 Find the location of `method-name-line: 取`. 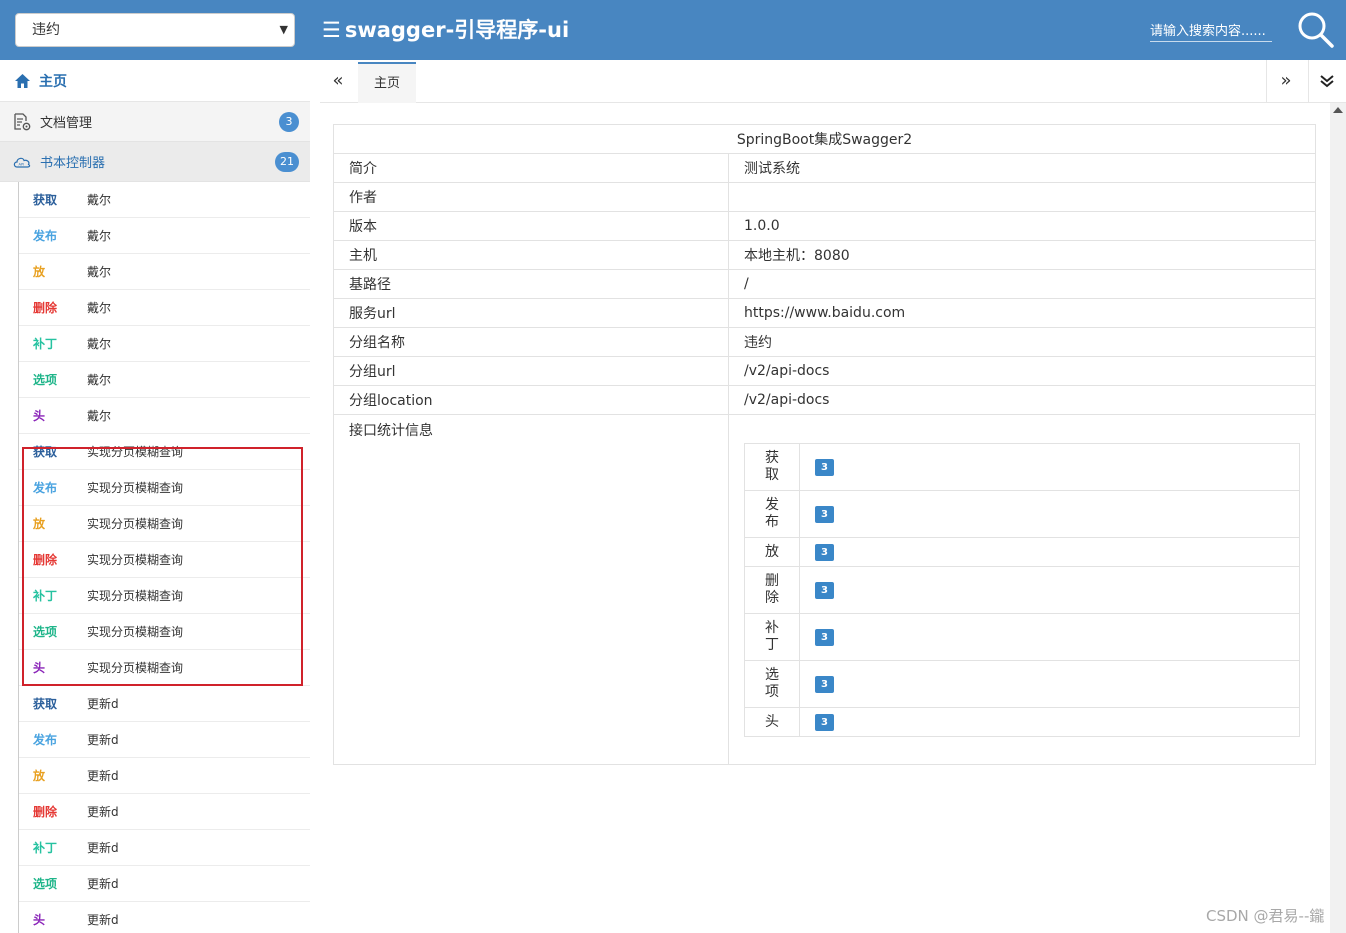

method-name-line: 取 is located at coordinates (772, 475).